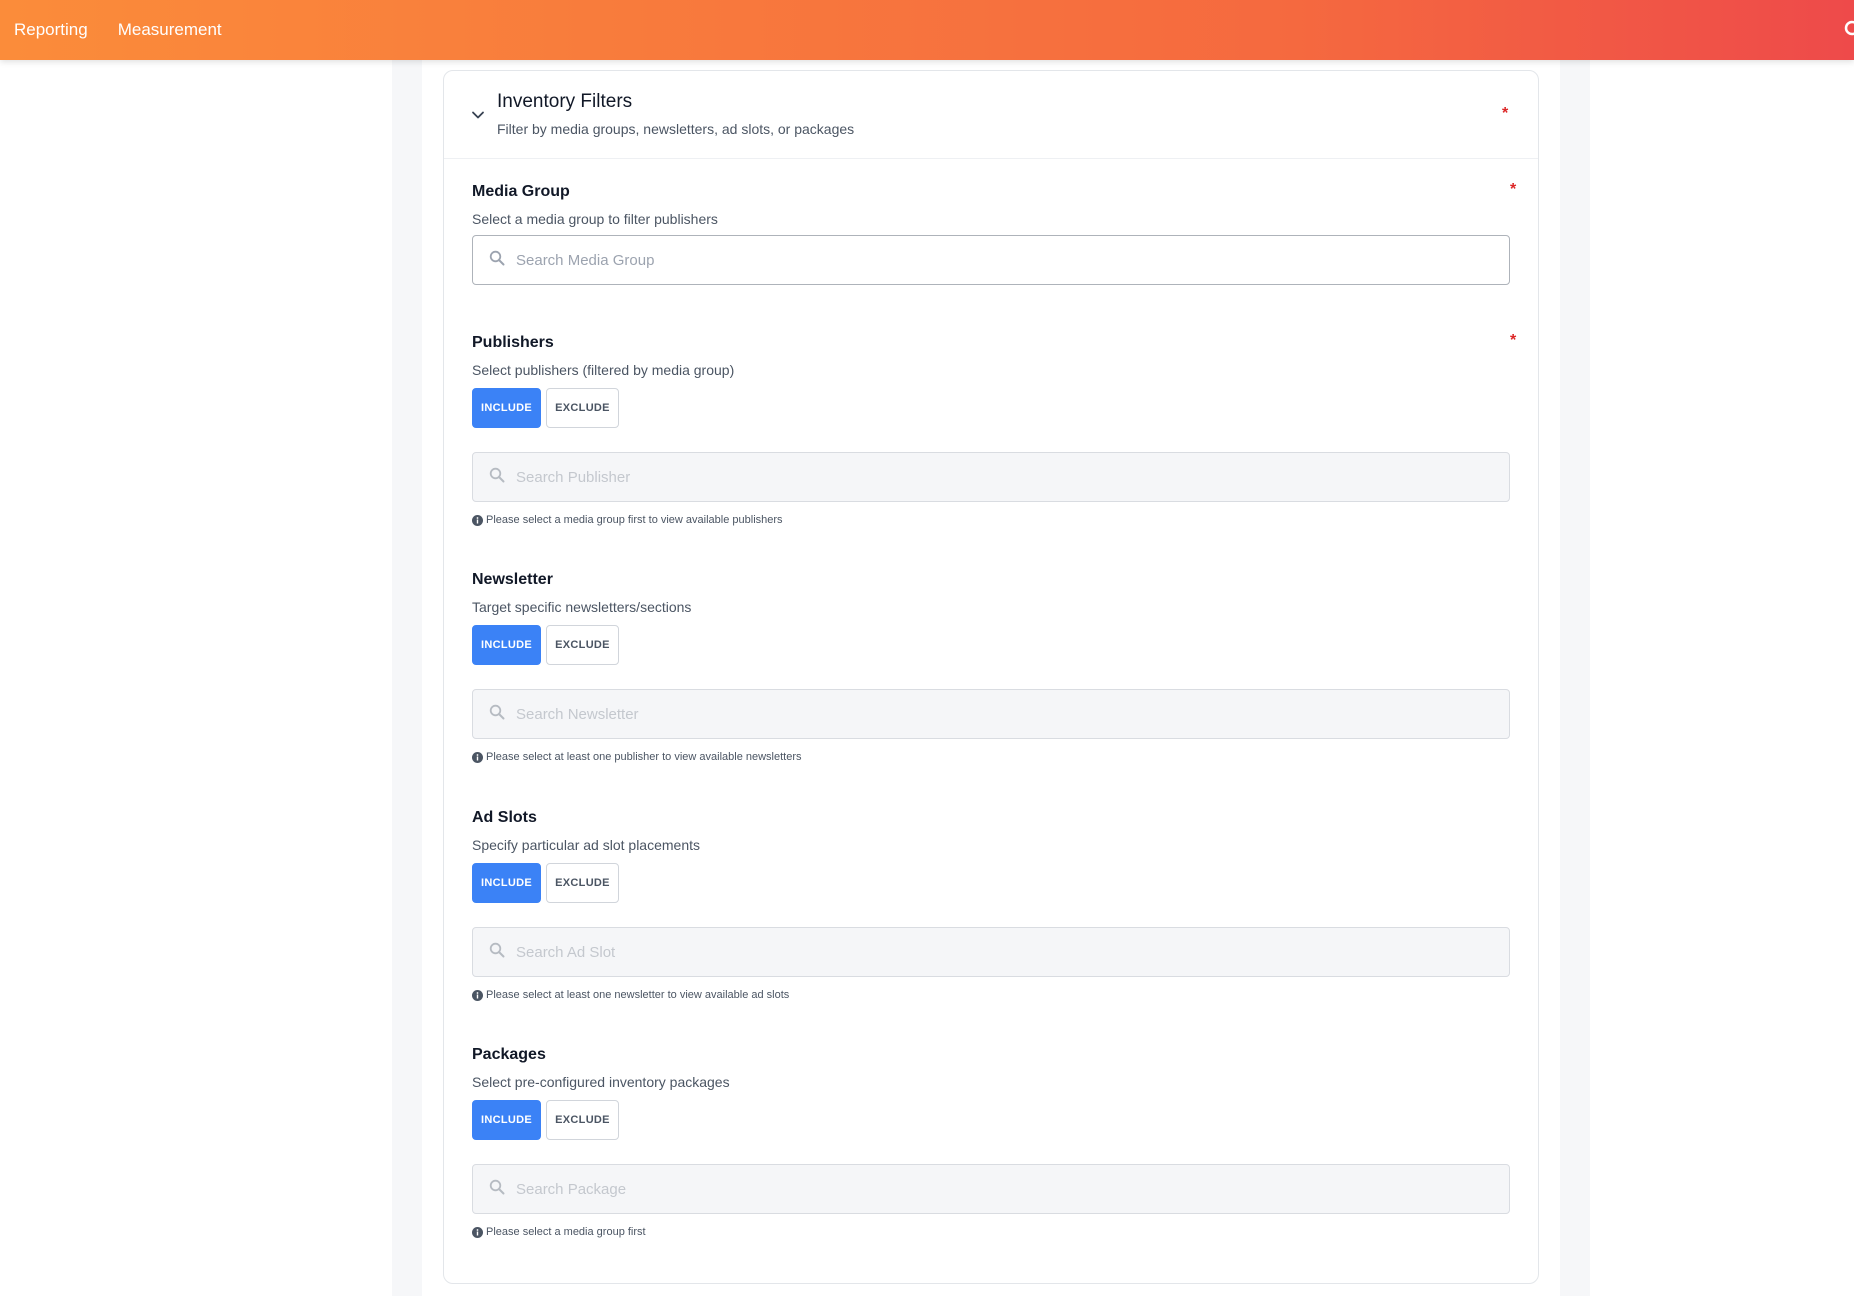  What do you see at coordinates (582, 883) in the screenshot?
I see `ad-slots-exclude-button: EXCLUDE` at bounding box center [582, 883].